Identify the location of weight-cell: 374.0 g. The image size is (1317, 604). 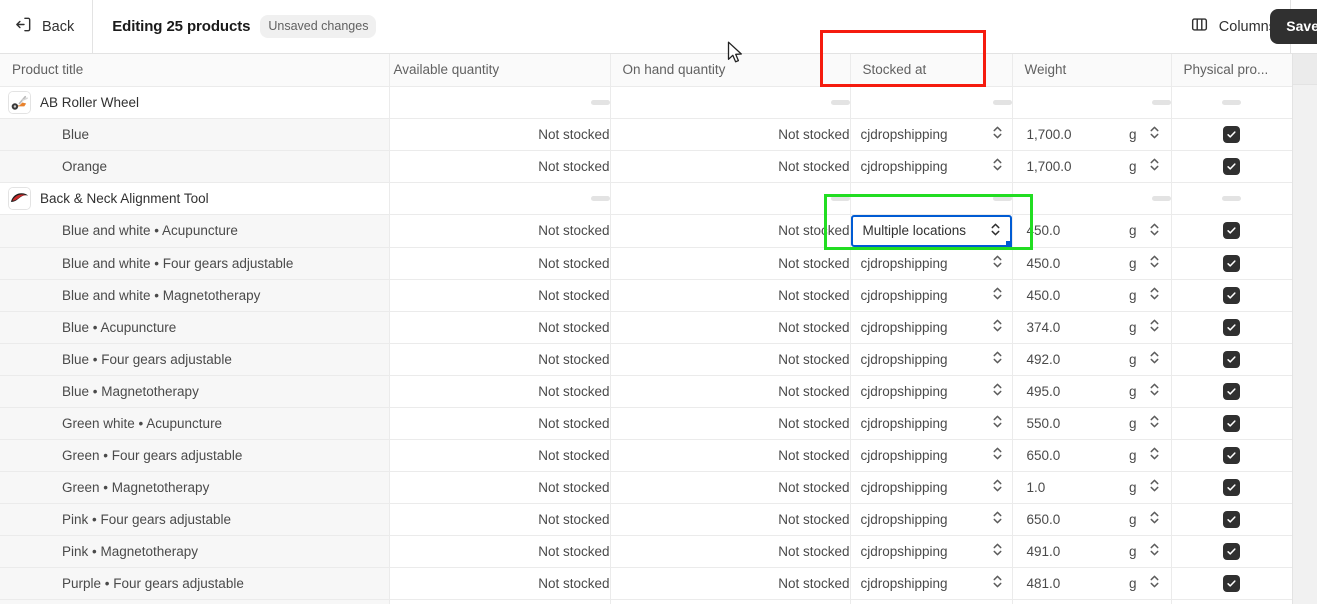
(1092, 327).